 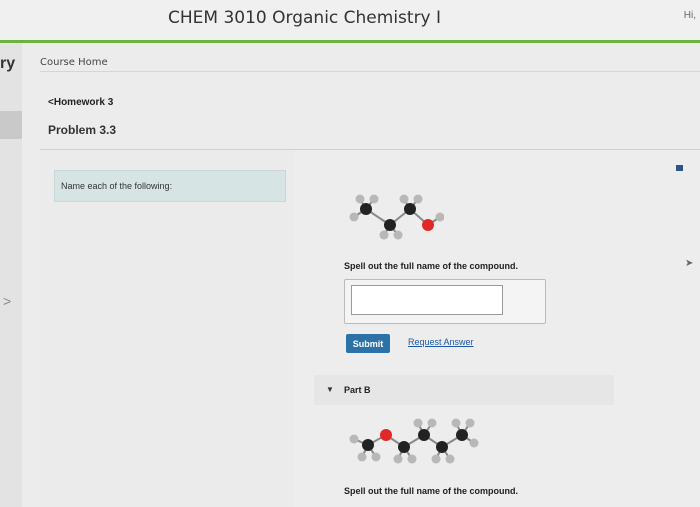 I want to click on problem-title: Problem 3.3, so click(x=82, y=130).